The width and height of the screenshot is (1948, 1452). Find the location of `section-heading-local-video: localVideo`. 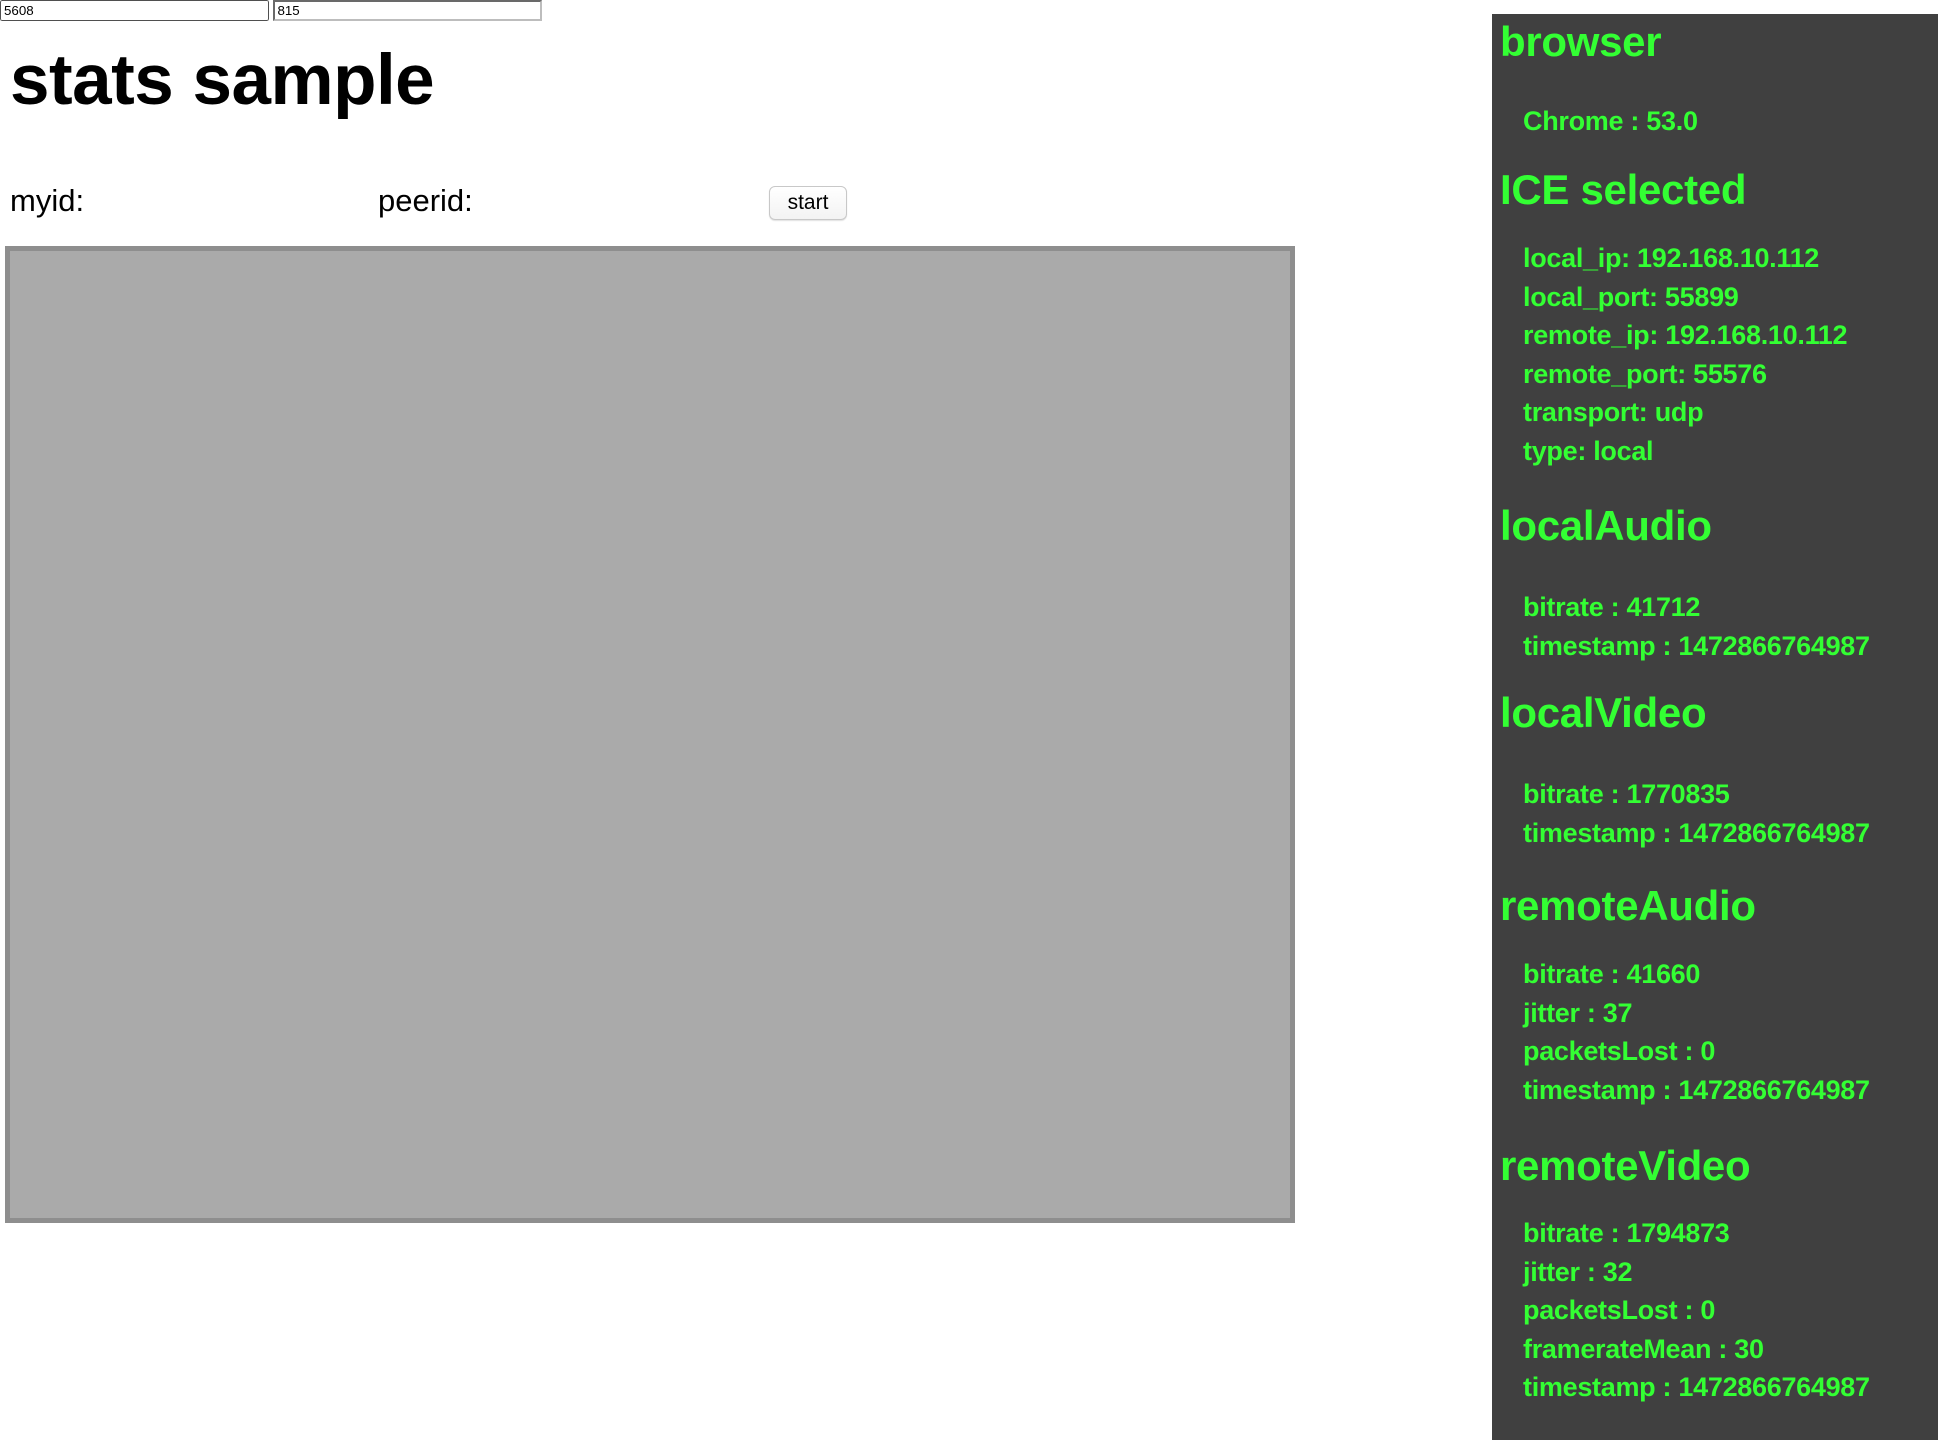

section-heading-local-video: localVideo is located at coordinates (1603, 712).